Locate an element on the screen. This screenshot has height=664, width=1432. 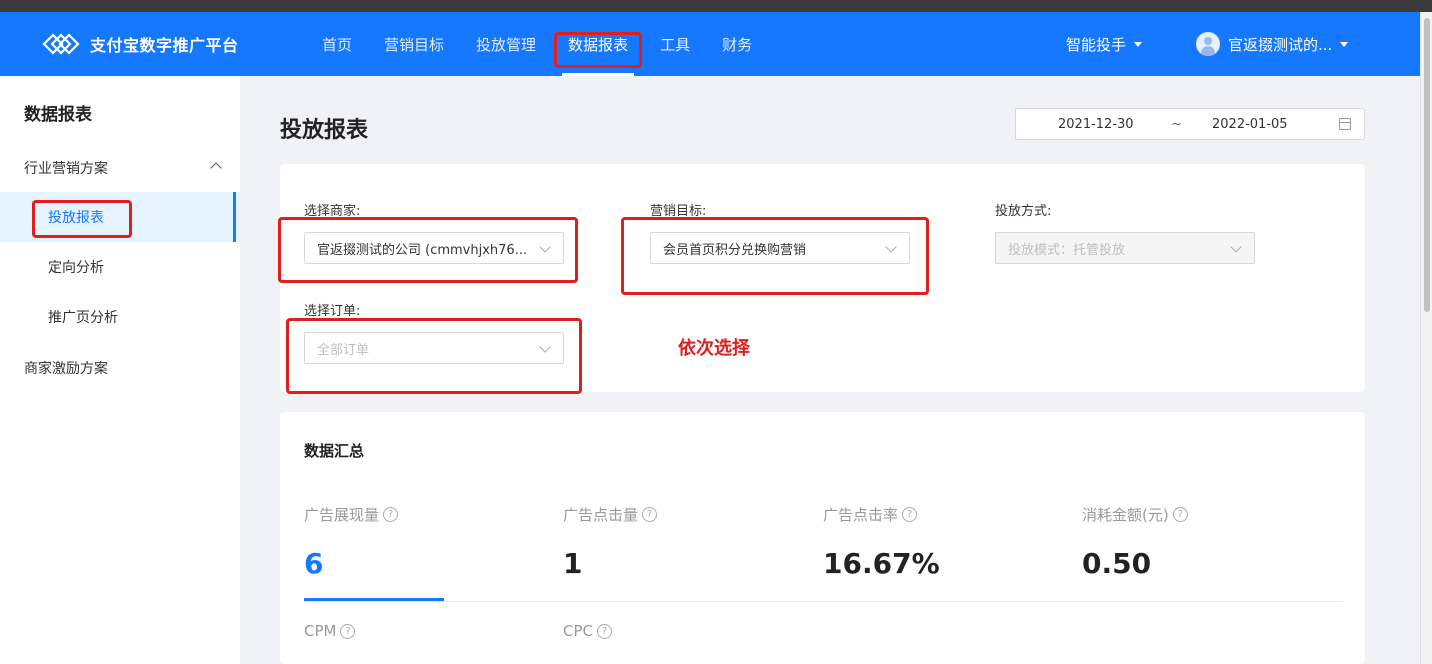
scrollbar-thumb is located at coordinates (1427, 165).